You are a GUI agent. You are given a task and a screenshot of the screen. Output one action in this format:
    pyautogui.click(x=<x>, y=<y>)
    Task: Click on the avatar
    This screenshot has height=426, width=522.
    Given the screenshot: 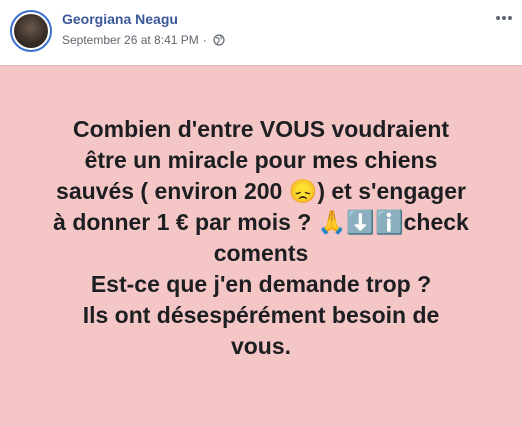 What is the action you would take?
    pyautogui.click(x=31, y=31)
    